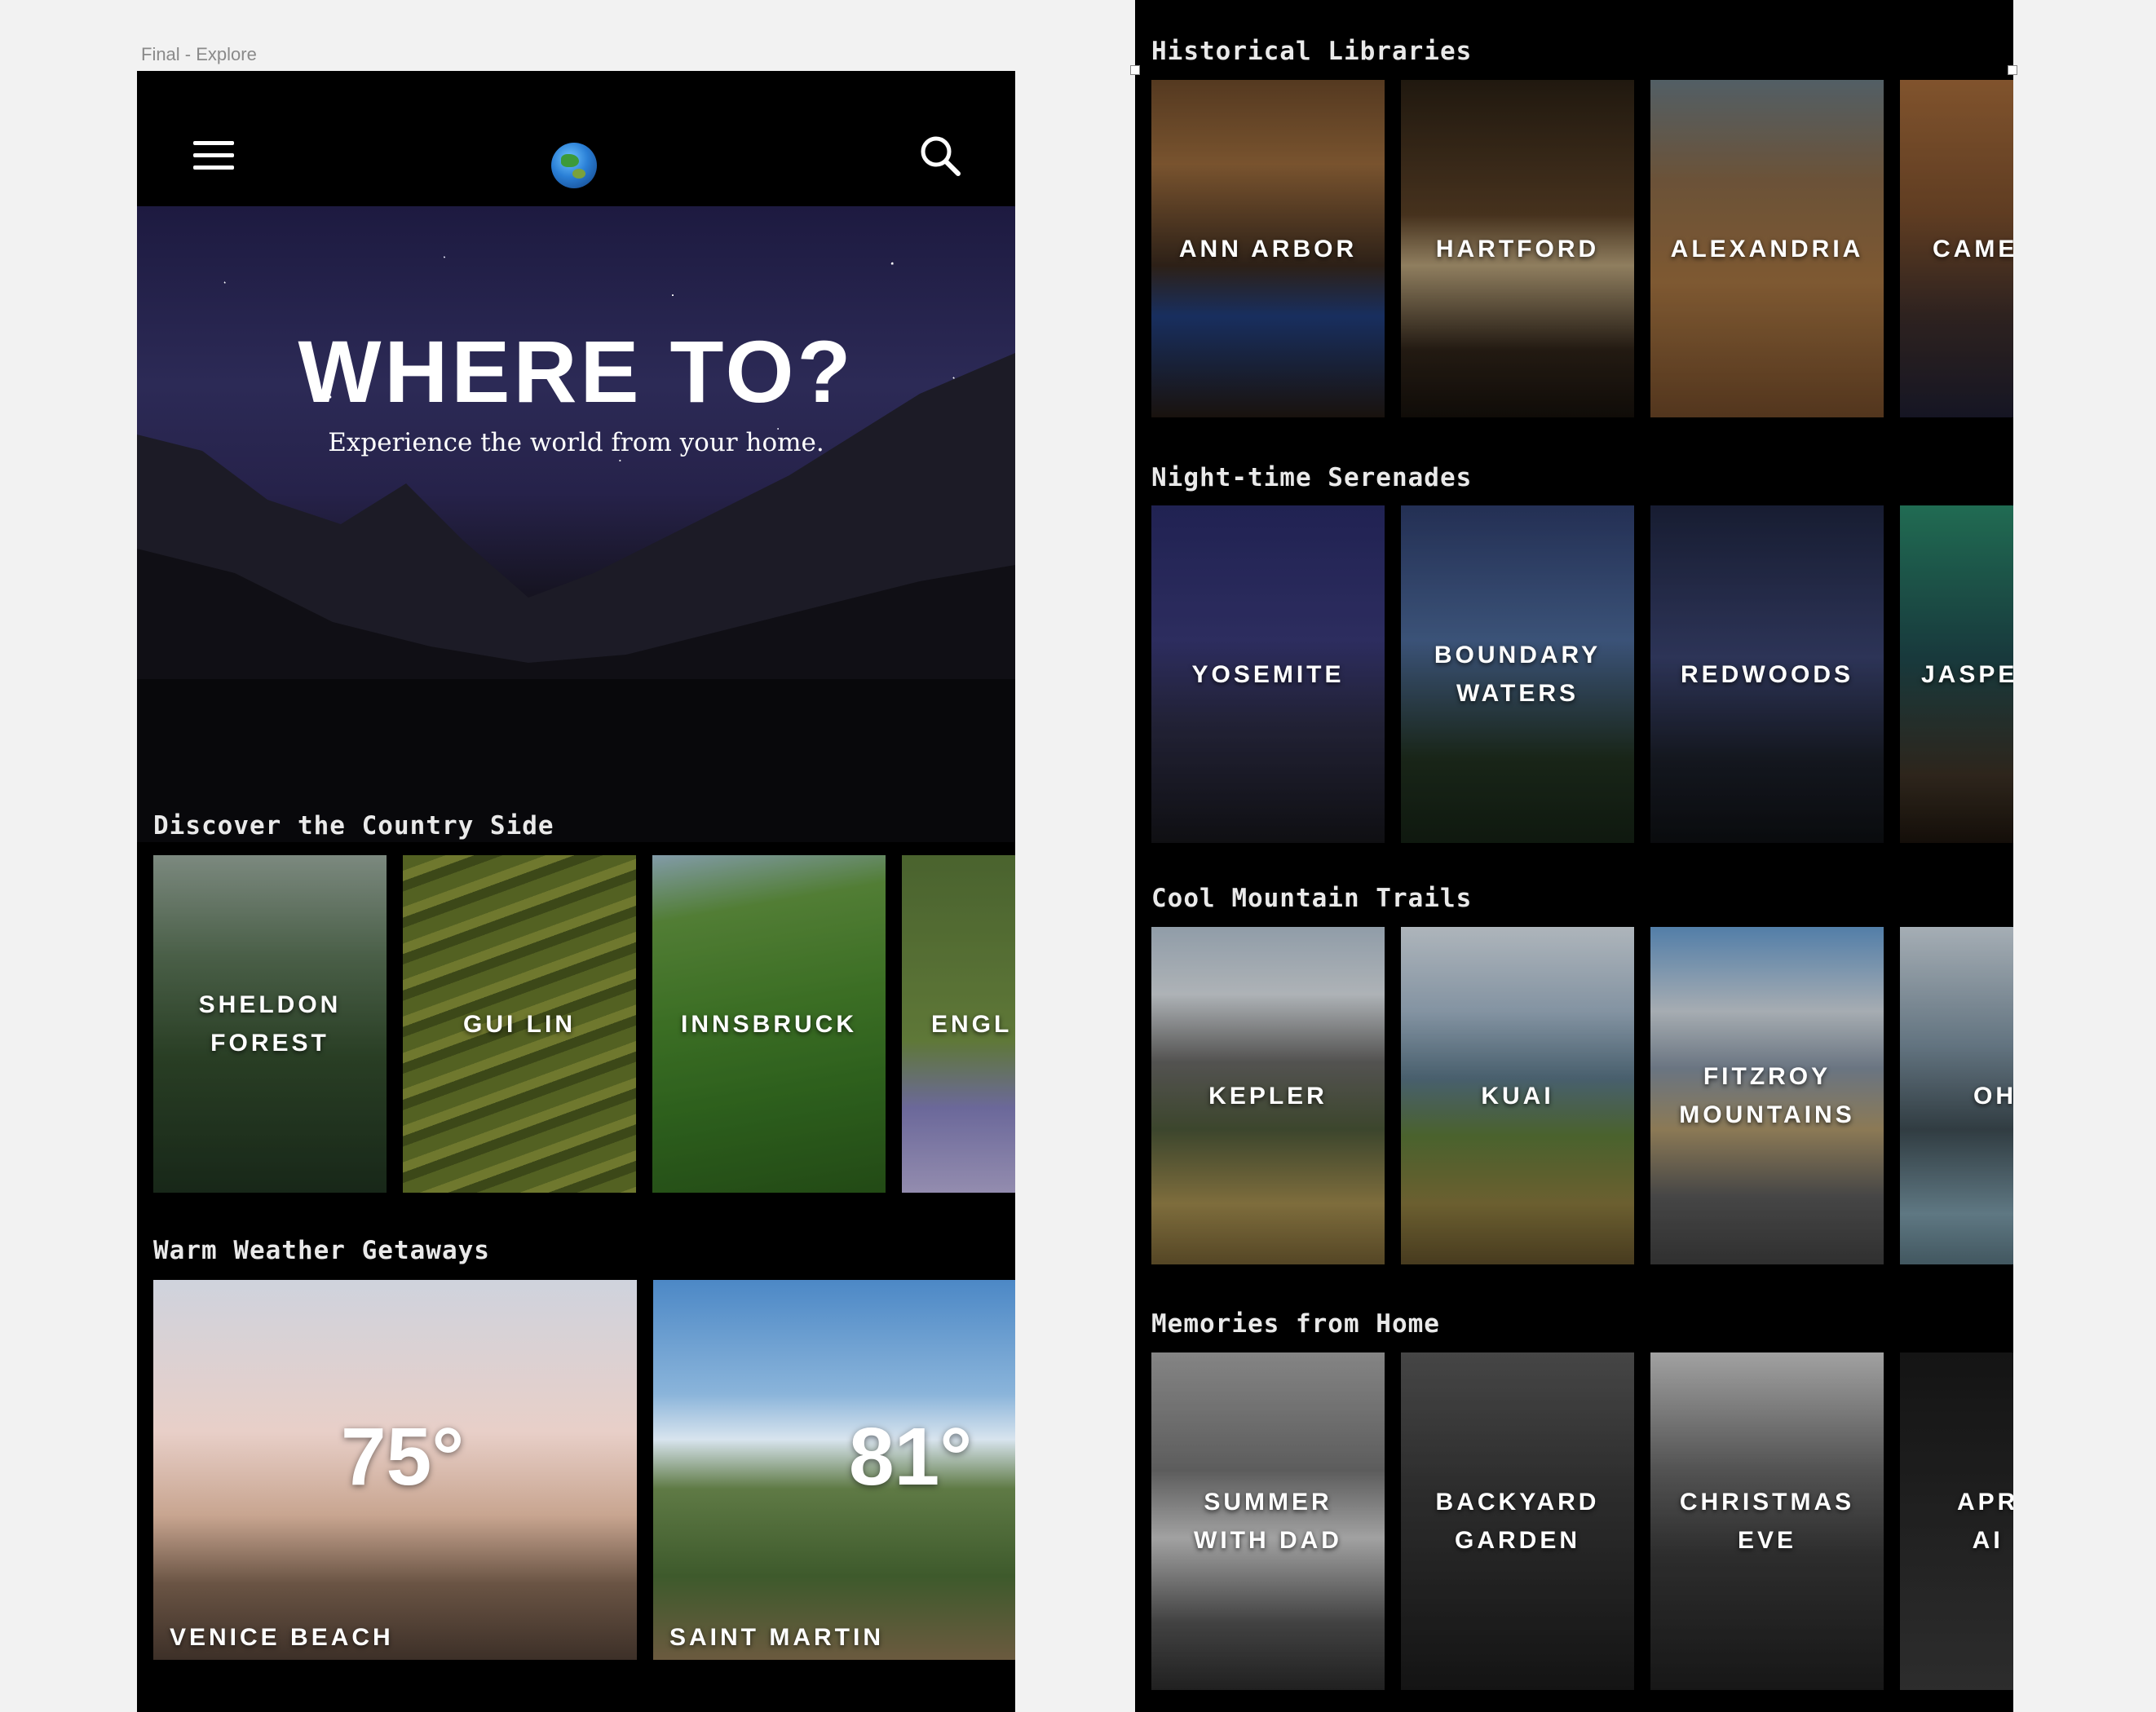 Image resolution: width=2156 pixels, height=1712 pixels. I want to click on card-label: JASPE, so click(1967, 674).